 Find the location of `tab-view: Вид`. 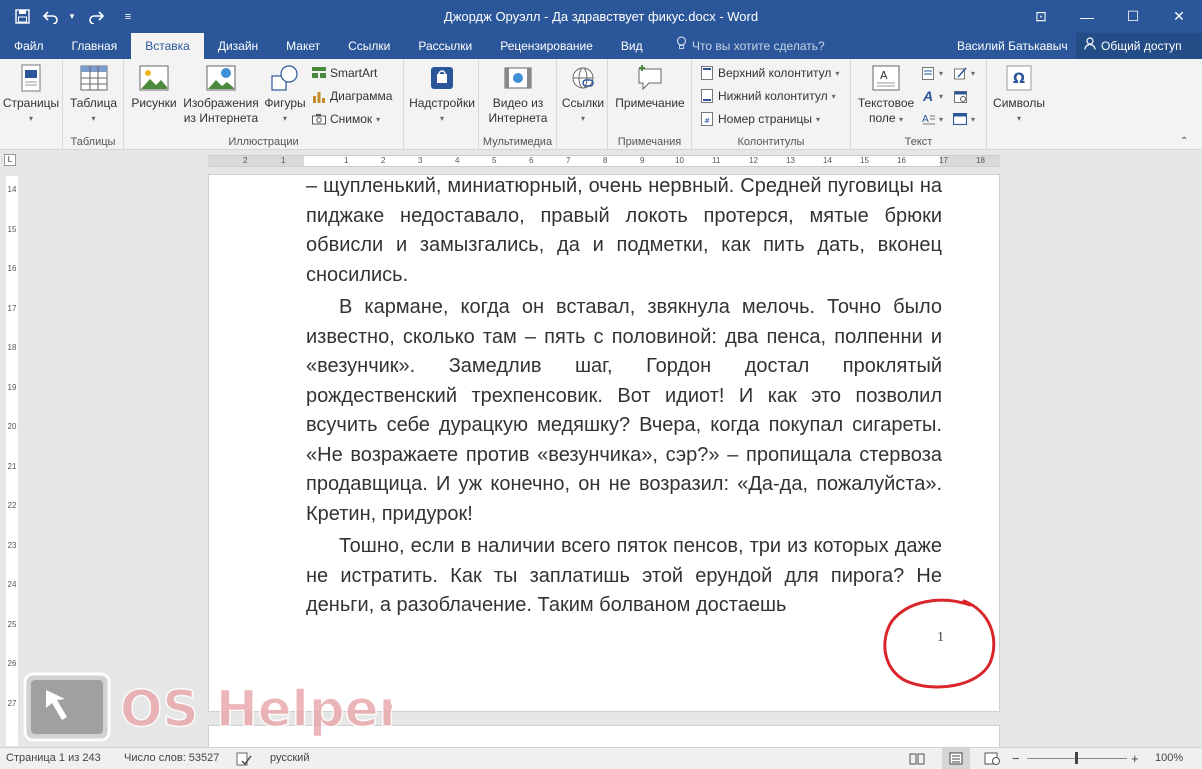

tab-view: Вид is located at coordinates (632, 46).